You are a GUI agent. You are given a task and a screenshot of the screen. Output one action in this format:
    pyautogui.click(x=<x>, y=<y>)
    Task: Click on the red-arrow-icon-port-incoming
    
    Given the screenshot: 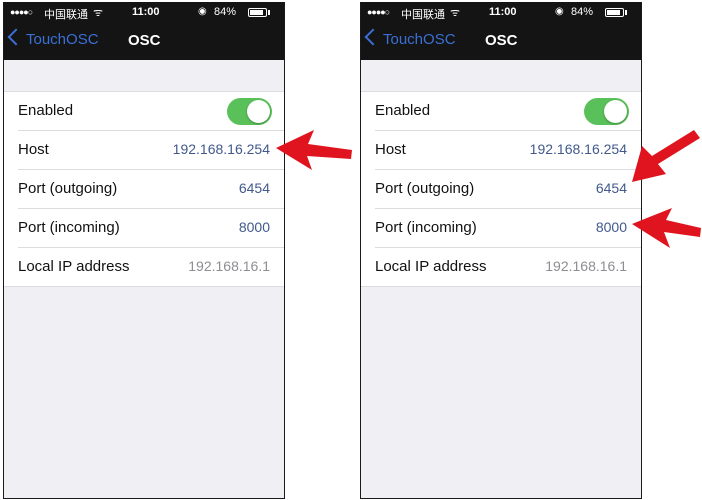 What is the action you would take?
    pyautogui.click(x=666, y=228)
    